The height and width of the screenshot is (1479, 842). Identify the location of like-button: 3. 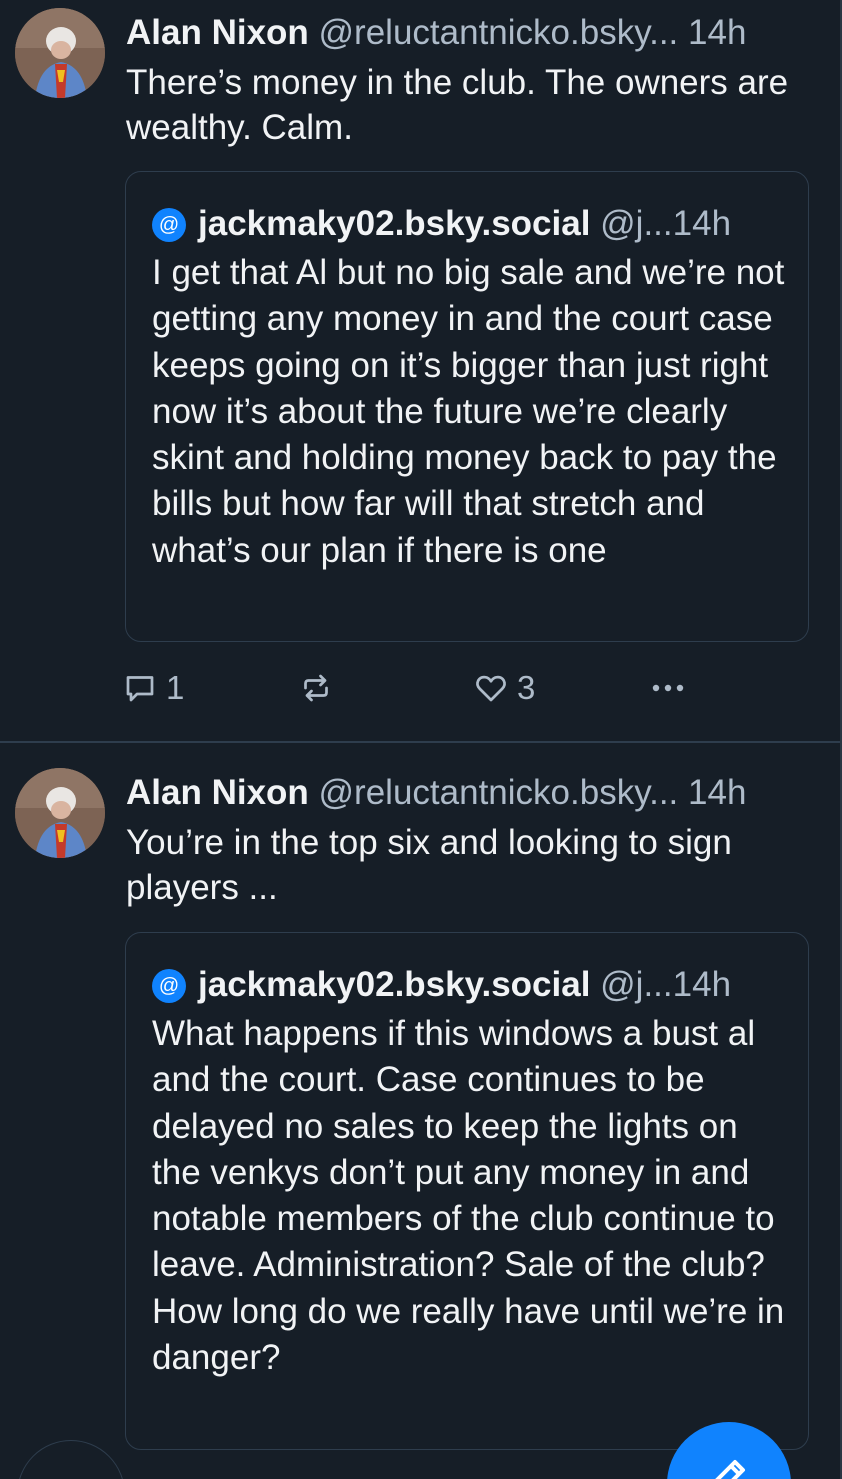
(504, 688).